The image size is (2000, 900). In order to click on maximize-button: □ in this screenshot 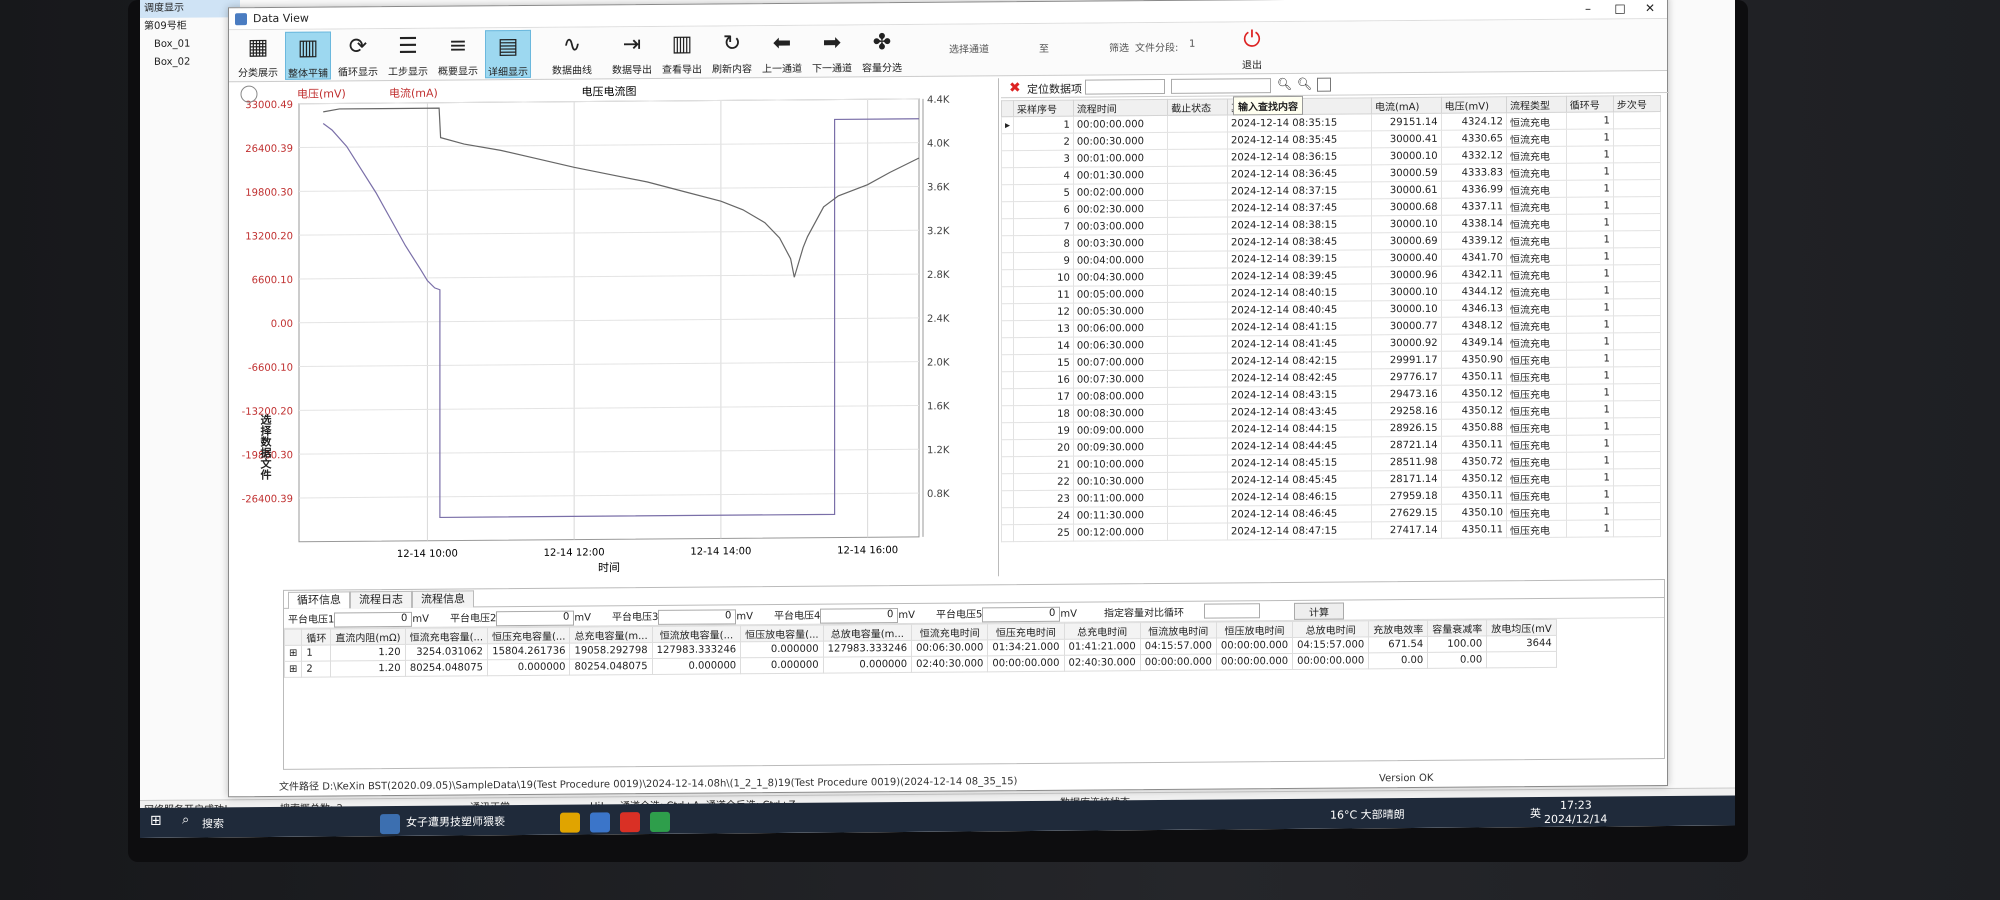, I will do `click(1620, 9)`.